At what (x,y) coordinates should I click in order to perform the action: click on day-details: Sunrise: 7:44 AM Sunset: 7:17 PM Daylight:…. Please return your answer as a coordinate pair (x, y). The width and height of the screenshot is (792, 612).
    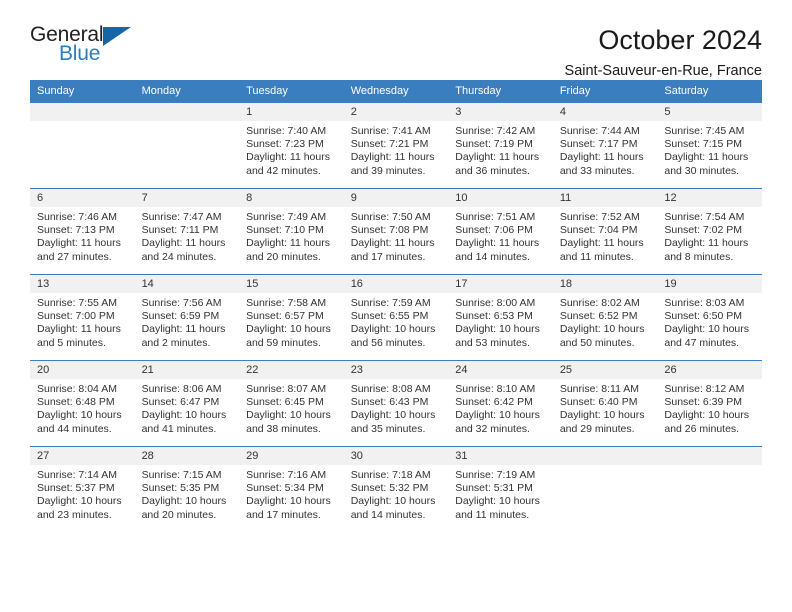
    Looking at the image, I should click on (605, 149).